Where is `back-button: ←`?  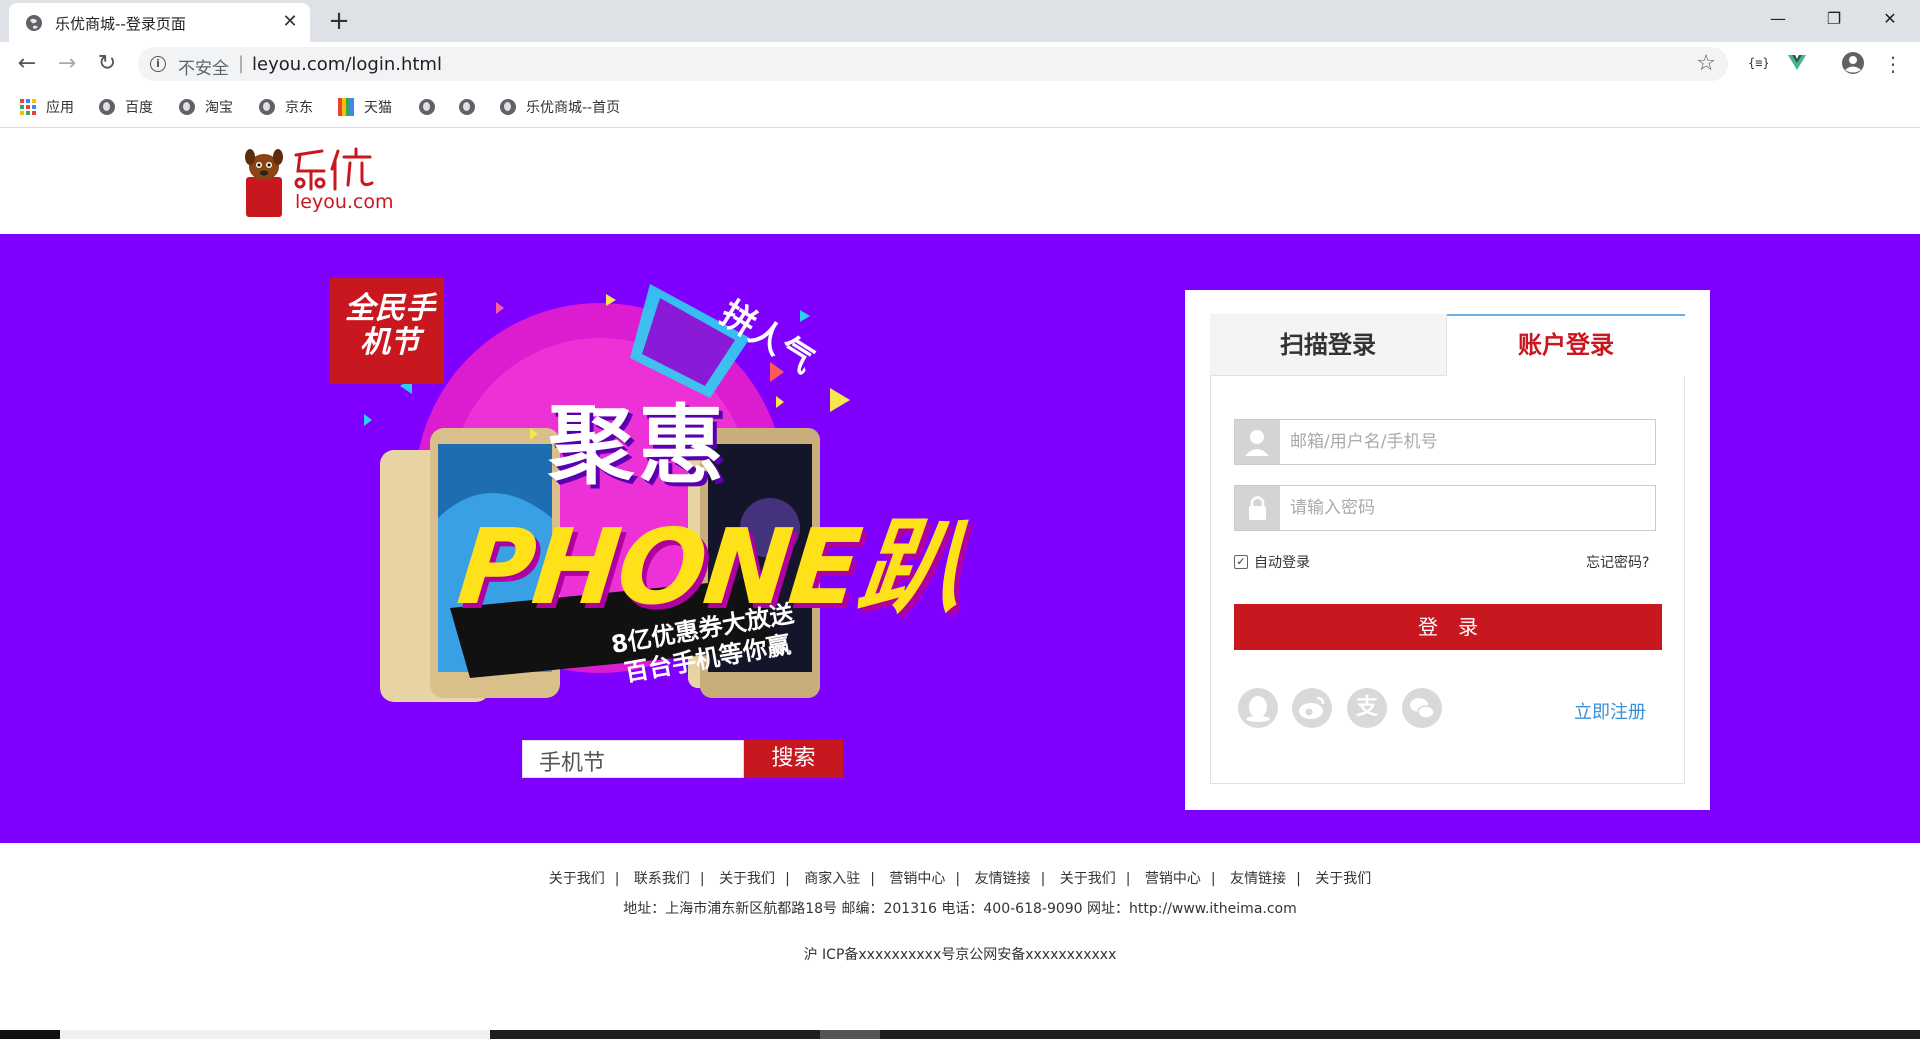
back-button: ← is located at coordinates (27, 64).